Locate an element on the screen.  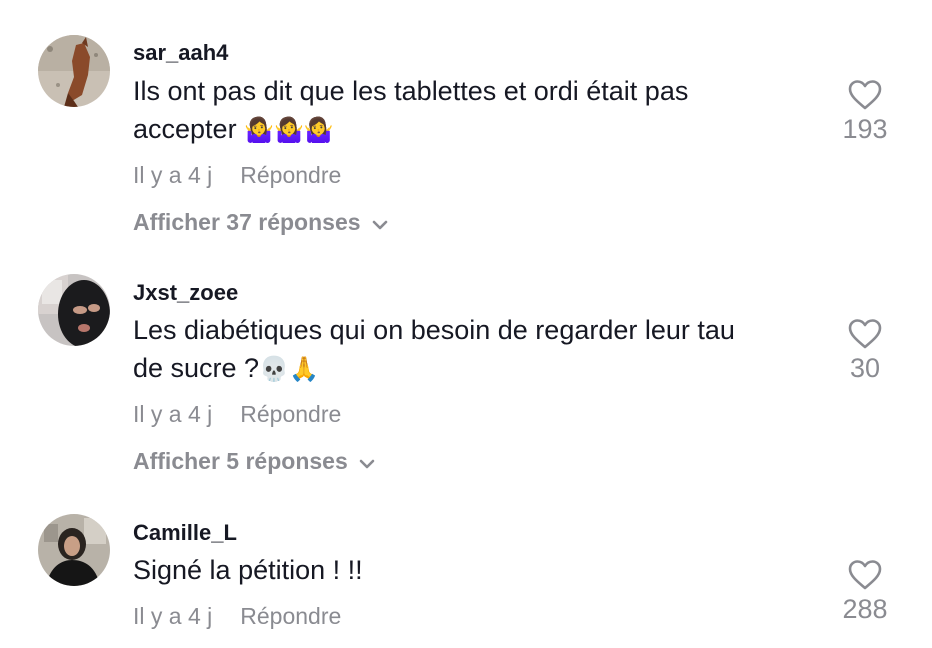
like-count: 288 is located at coordinates (865, 609).